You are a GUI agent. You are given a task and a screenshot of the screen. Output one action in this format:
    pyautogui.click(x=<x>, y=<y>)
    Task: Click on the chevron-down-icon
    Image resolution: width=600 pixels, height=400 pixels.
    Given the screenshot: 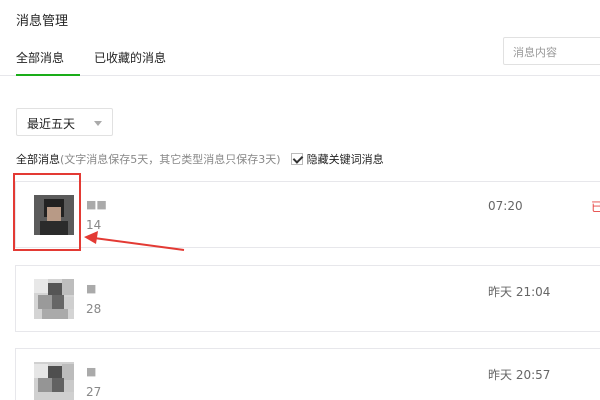 What is the action you would take?
    pyautogui.click(x=98, y=123)
    